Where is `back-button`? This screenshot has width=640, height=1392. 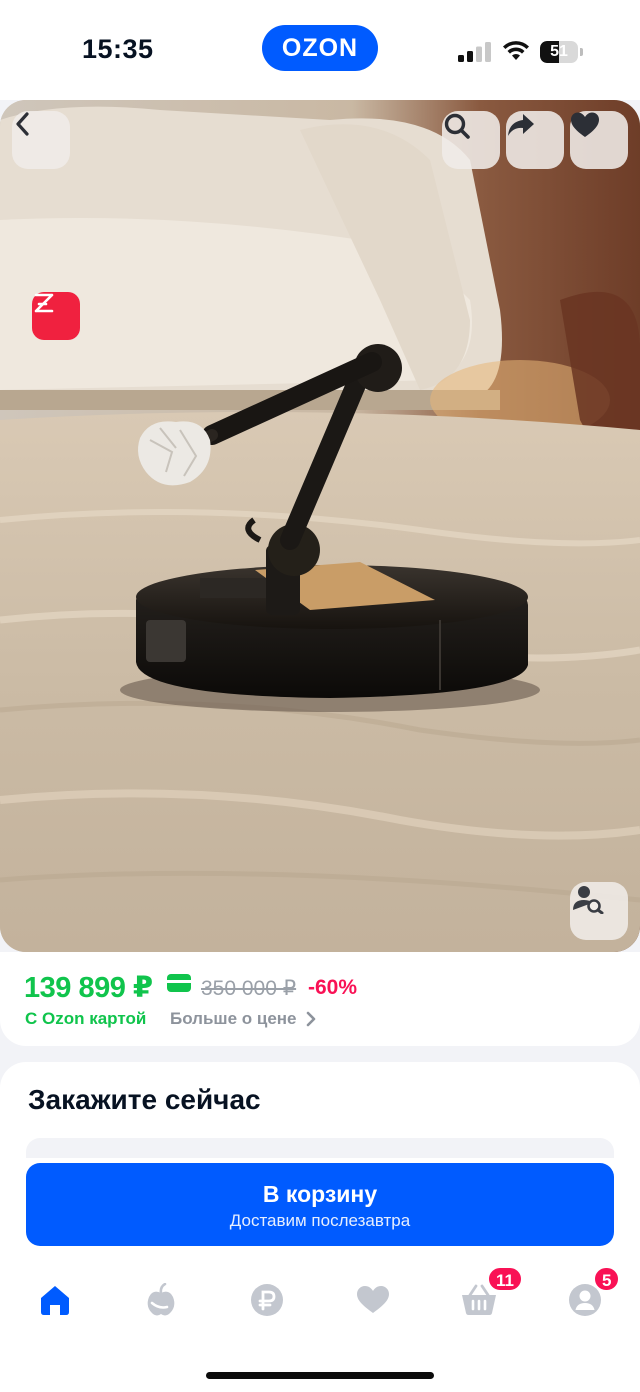 back-button is located at coordinates (41, 140).